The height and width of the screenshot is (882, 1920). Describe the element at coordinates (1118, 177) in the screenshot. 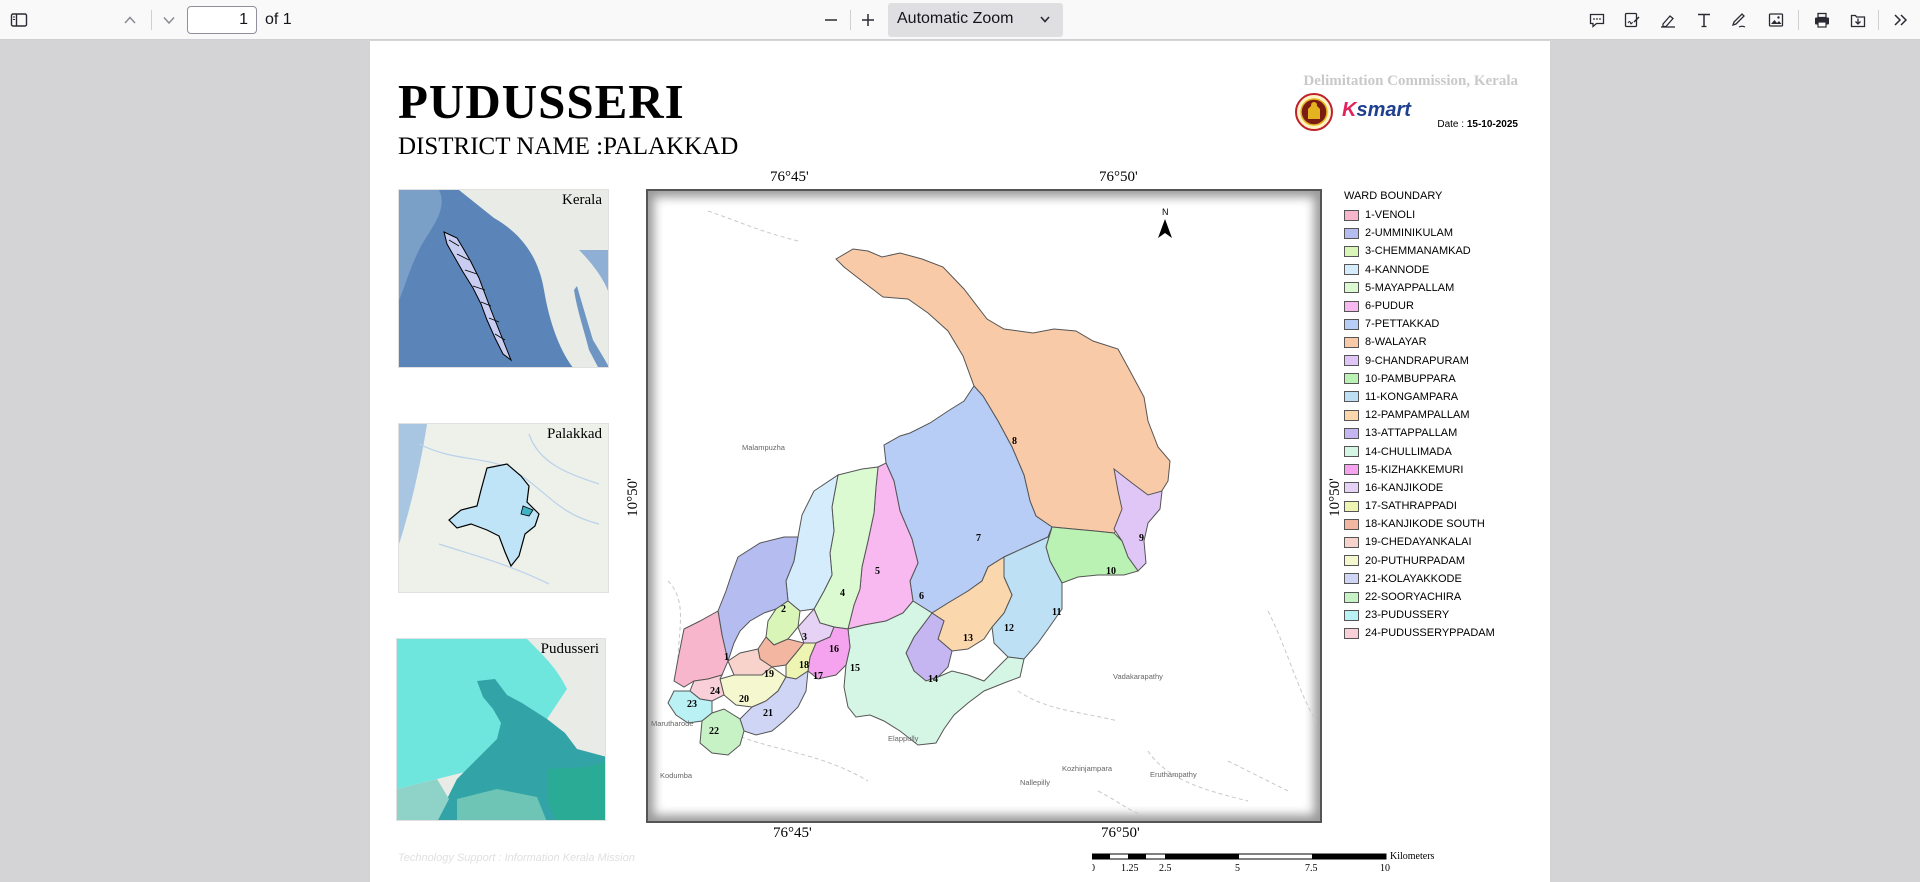

I see `coord-label-top-right: 76°50'` at that location.